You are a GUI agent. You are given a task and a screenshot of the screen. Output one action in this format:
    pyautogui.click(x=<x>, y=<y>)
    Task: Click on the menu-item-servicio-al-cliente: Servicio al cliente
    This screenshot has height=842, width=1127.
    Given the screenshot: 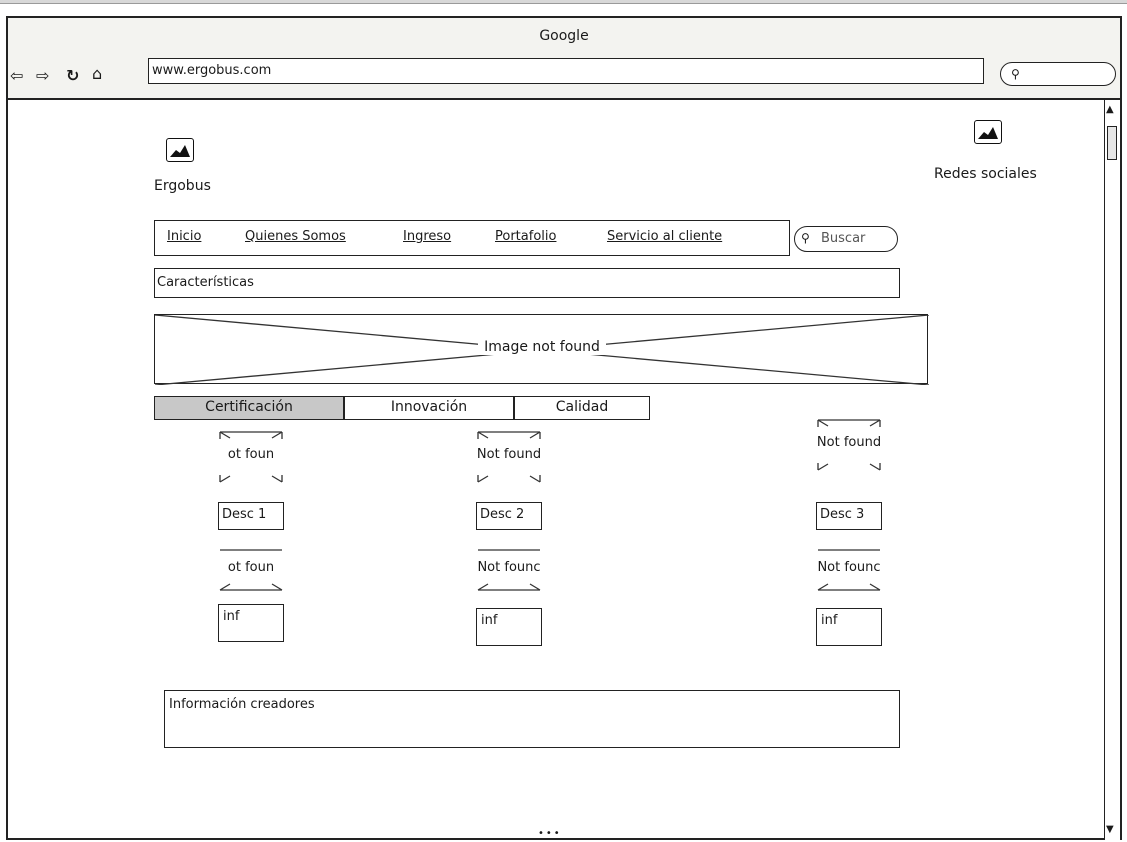 What is the action you would take?
    pyautogui.click(x=664, y=236)
    